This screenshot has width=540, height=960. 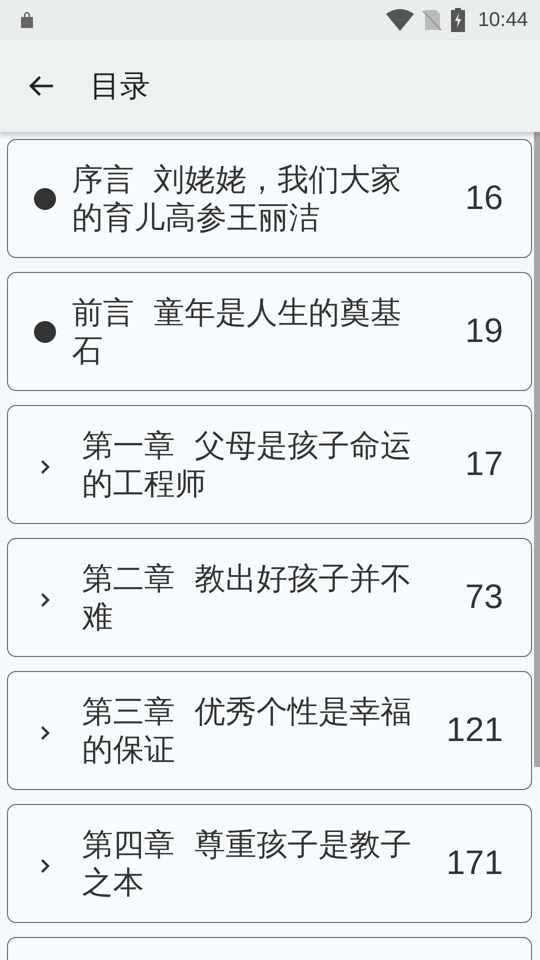 What do you see at coordinates (42, 86) in the screenshot?
I see `back-arrow-icon` at bounding box center [42, 86].